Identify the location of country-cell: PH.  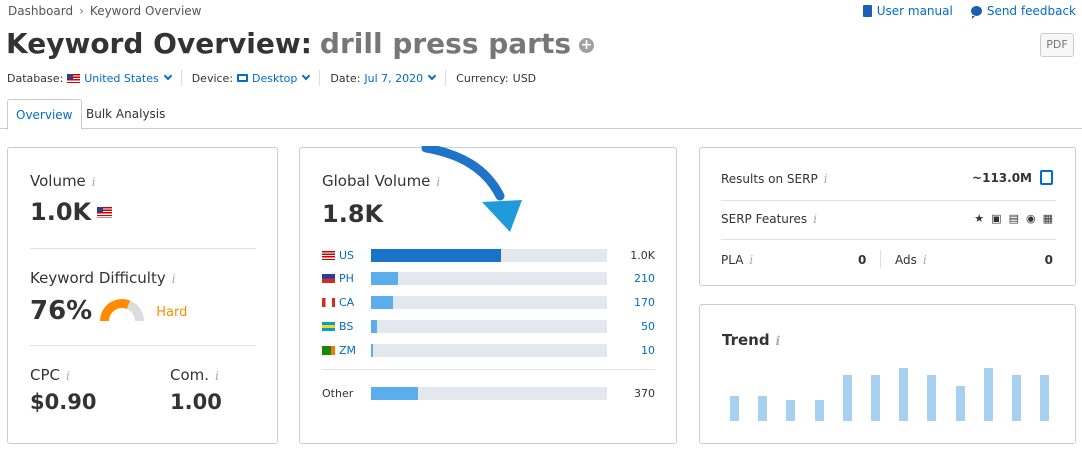
(339, 278).